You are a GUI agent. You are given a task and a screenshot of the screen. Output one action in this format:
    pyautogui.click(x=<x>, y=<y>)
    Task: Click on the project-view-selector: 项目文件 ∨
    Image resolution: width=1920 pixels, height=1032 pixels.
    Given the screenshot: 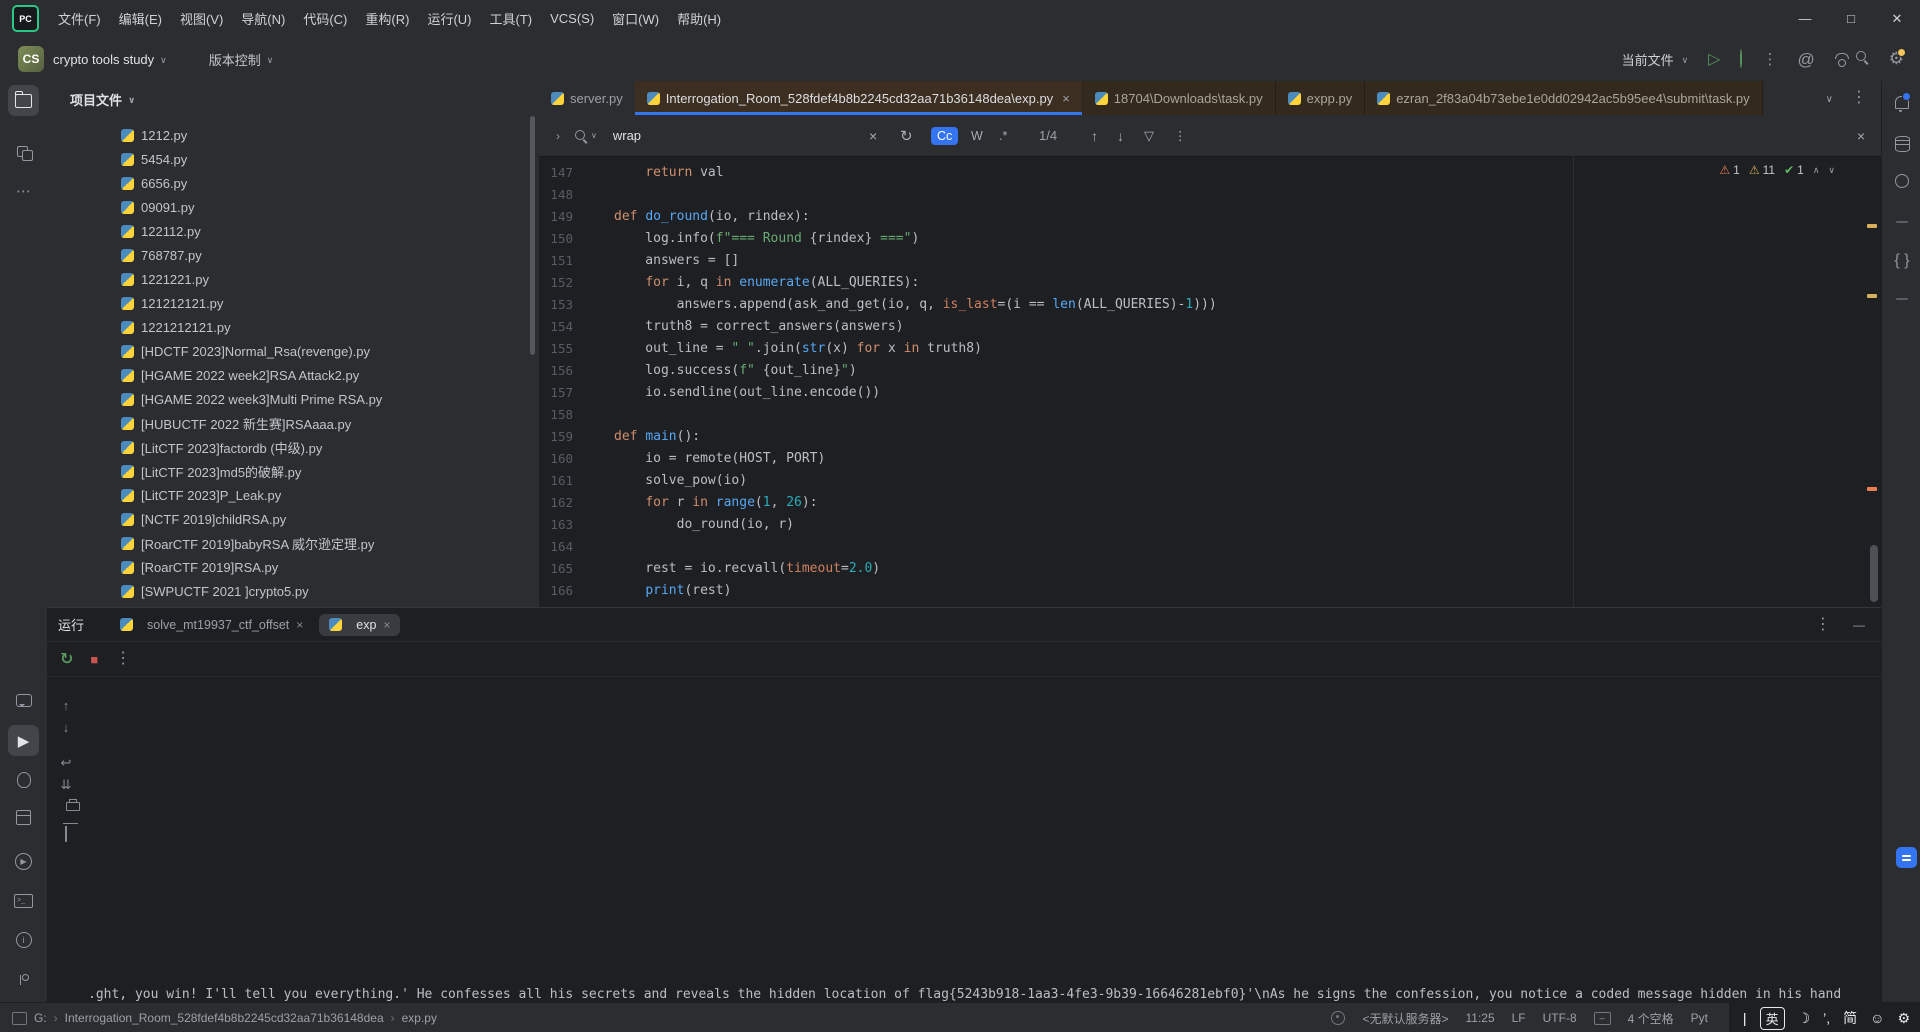 What is the action you would take?
    pyautogui.click(x=293, y=99)
    